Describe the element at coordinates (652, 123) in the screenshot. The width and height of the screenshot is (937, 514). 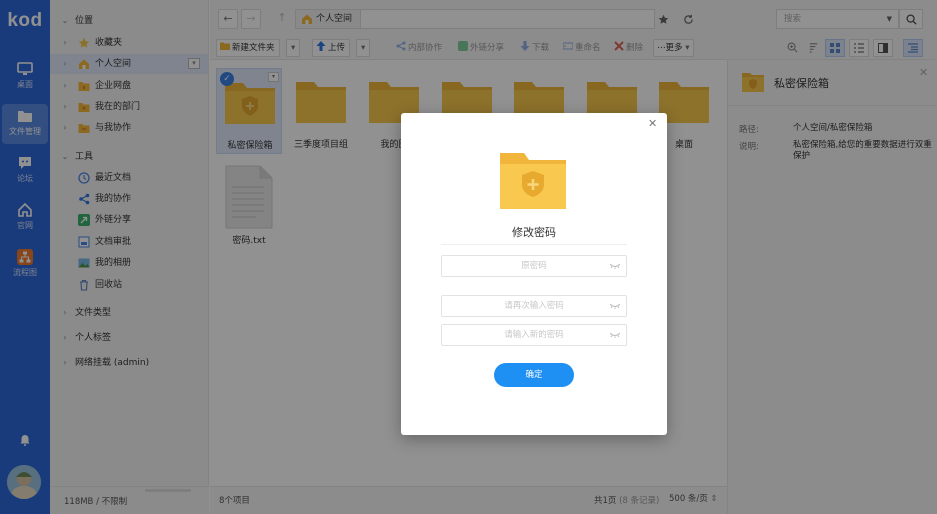
I see `close-icon: ✕` at that location.